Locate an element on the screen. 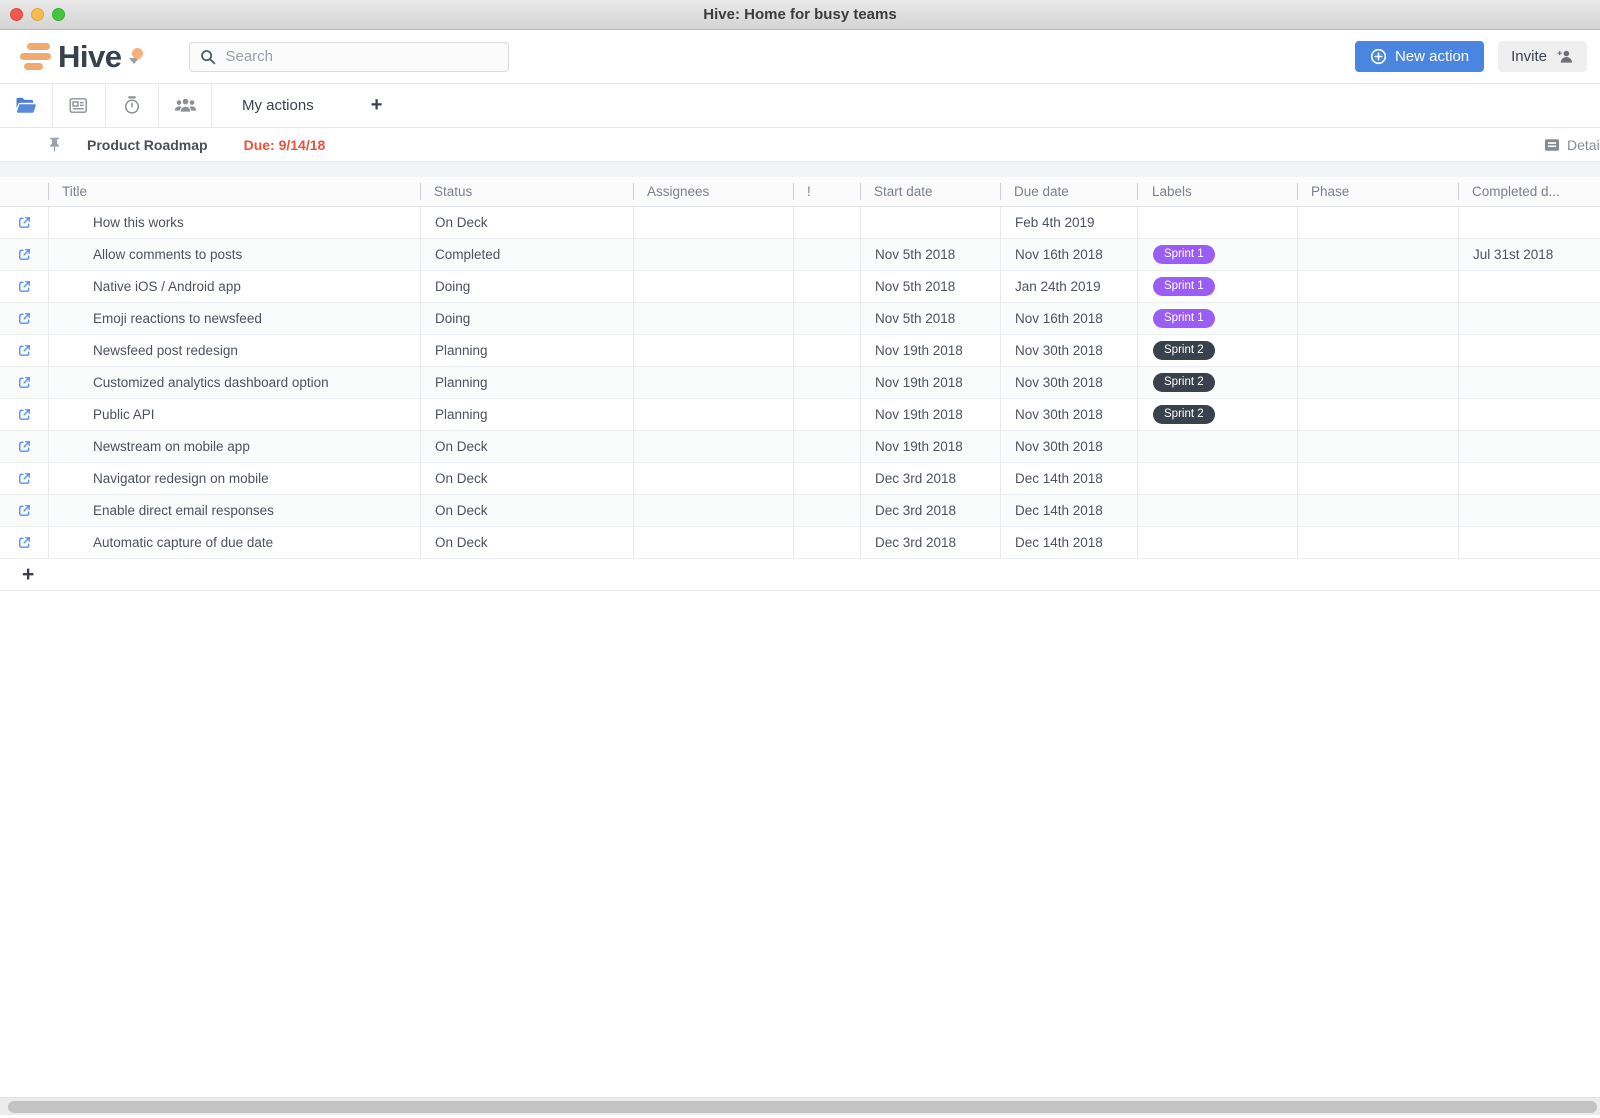 The image size is (1600, 1118). detail-toggle: Detail is located at coordinates (1572, 145).